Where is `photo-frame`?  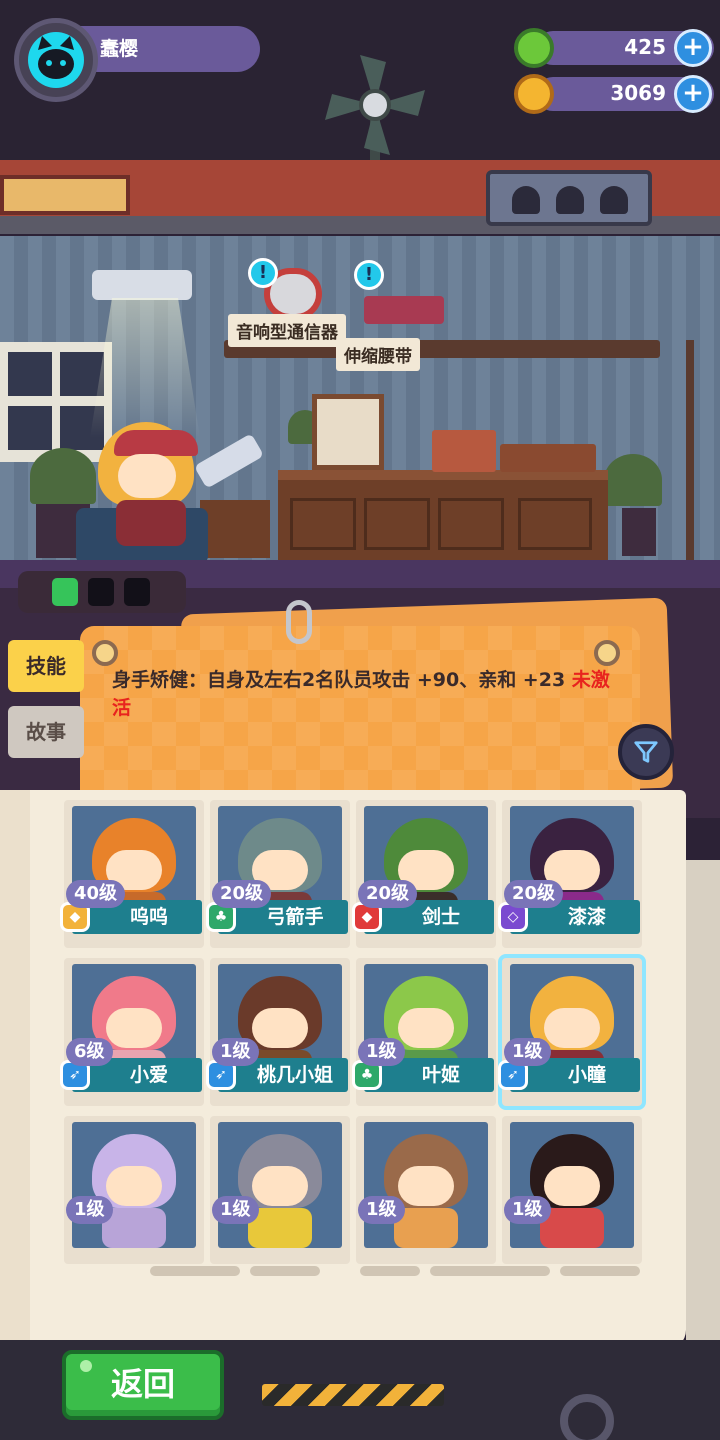 photo-frame is located at coordinates (348, 432).